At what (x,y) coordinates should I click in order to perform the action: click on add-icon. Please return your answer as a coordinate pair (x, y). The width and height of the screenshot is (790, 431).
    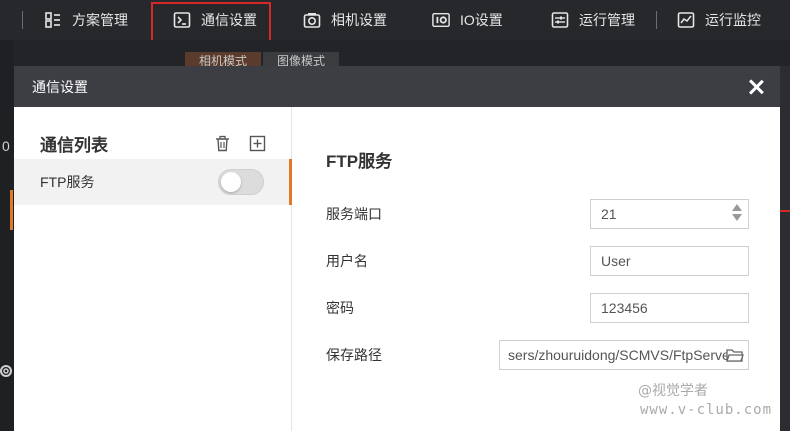
    Looking at the image, I should click on (257, 143).